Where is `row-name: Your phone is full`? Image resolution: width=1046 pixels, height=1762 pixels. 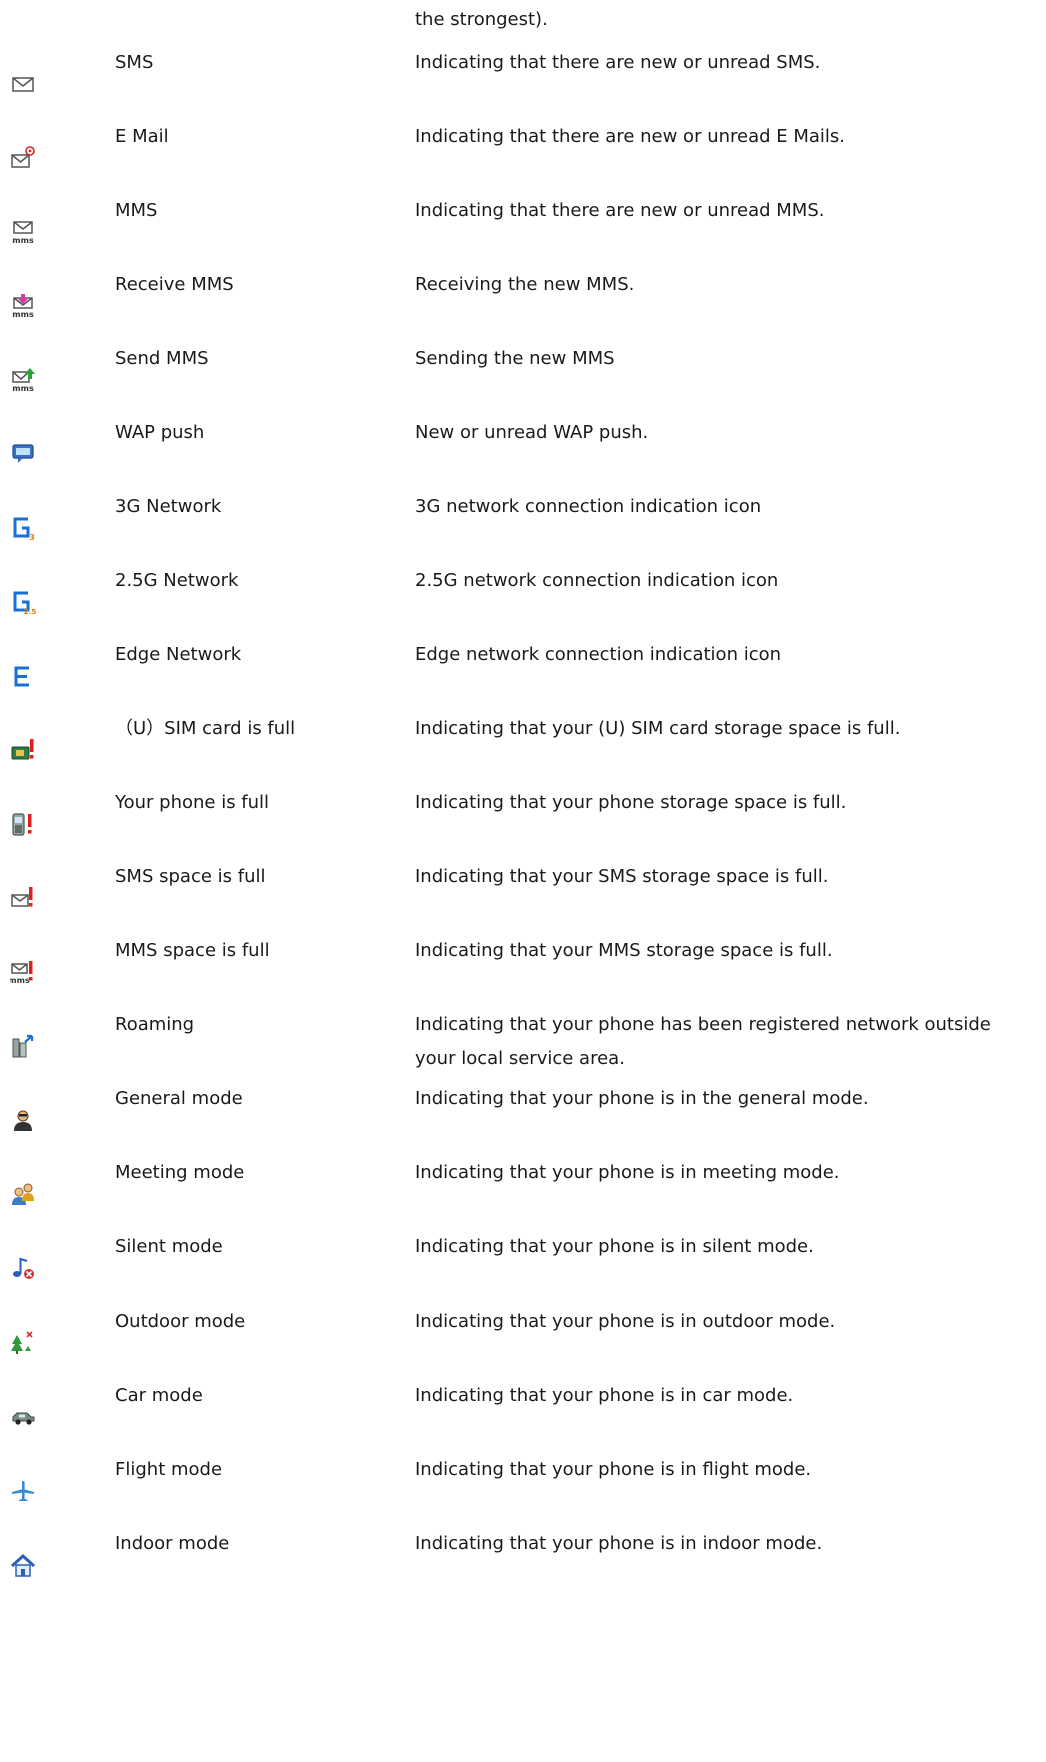
row-name: Your phone is full is located at coordinates (192, 802).